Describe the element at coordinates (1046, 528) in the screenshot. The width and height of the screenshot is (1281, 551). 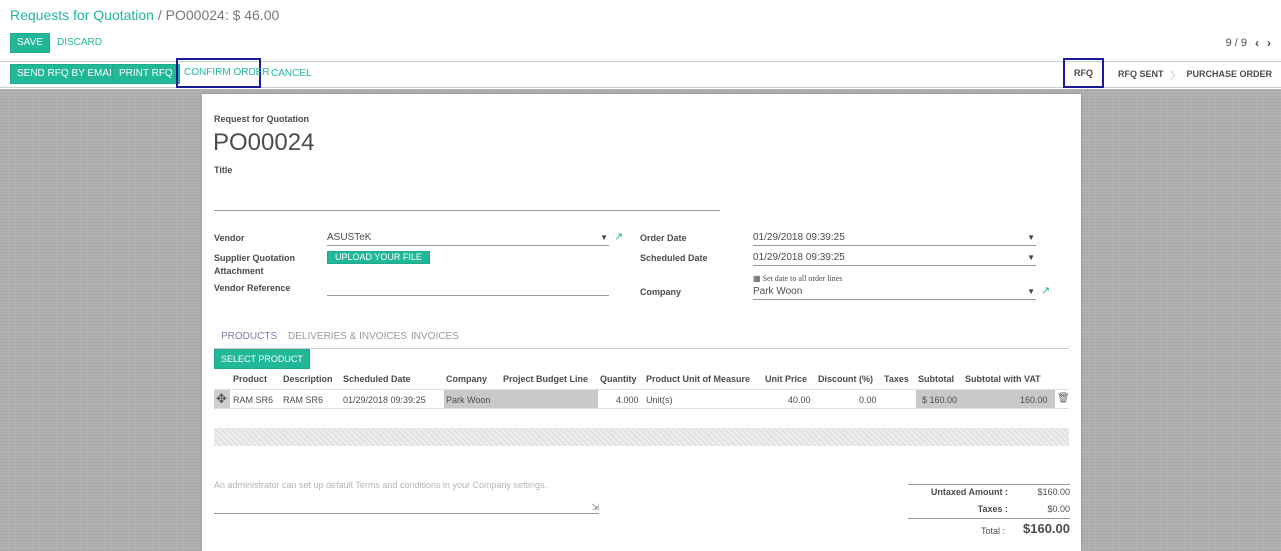
I see `total-value: $160.00` at that location.